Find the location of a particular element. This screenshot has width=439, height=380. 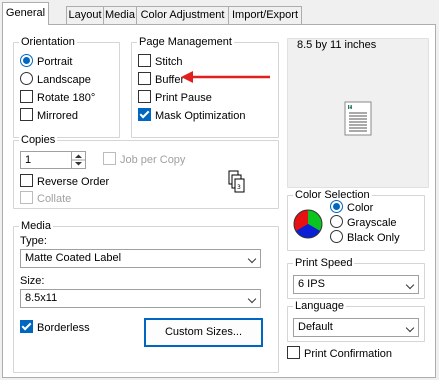

print-confirmation-checkbox: Print Confirmation is located at coordinates (339, 354).